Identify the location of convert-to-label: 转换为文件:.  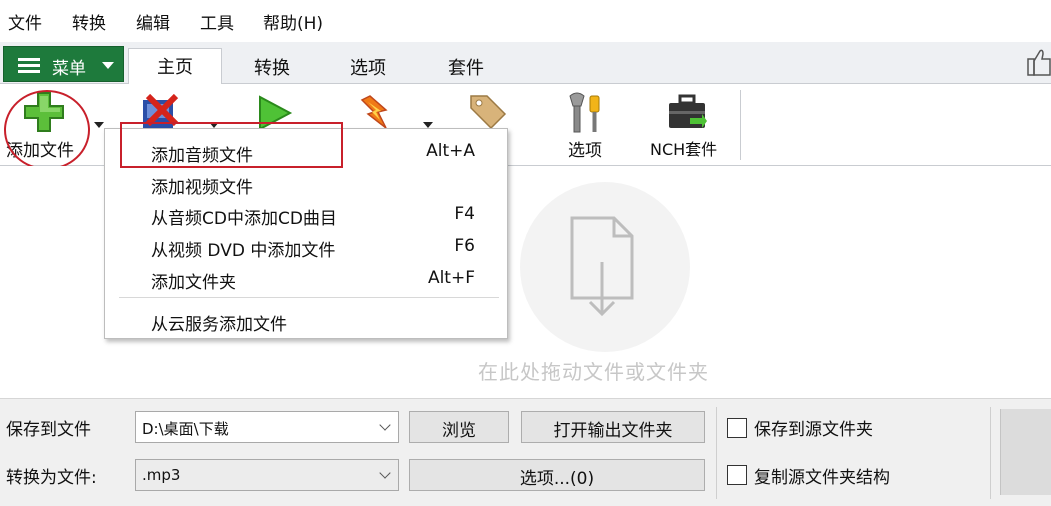
(51, 478).